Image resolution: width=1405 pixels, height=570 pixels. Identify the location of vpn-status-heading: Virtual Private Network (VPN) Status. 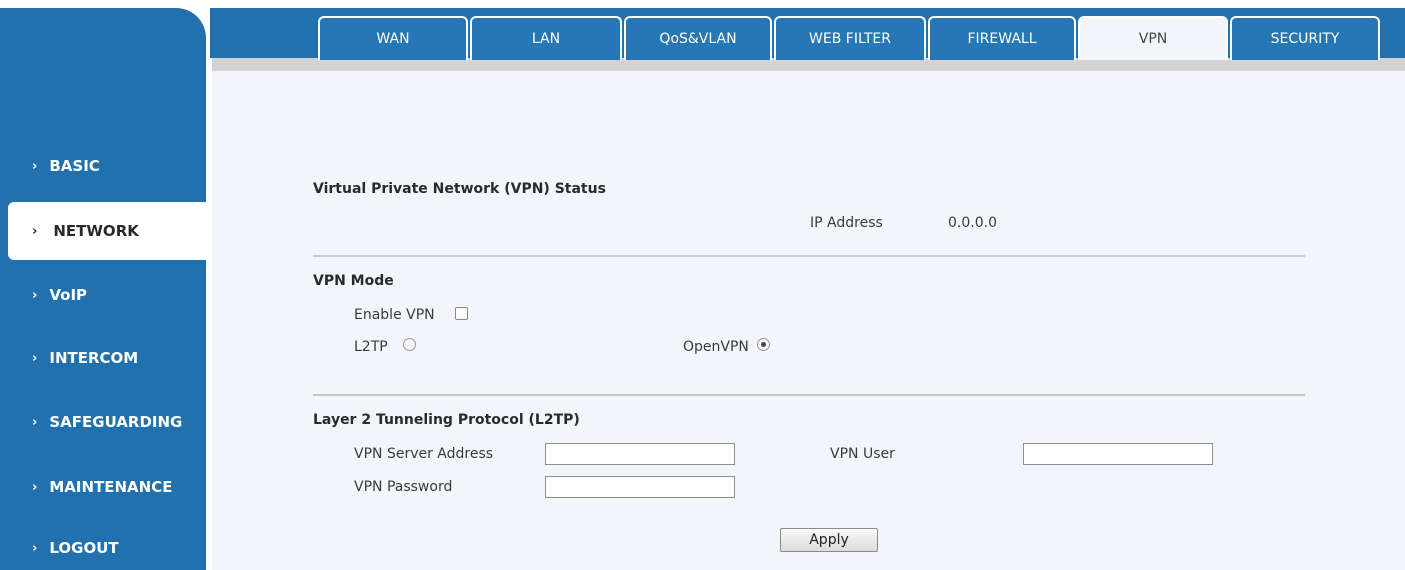
(459, 189).